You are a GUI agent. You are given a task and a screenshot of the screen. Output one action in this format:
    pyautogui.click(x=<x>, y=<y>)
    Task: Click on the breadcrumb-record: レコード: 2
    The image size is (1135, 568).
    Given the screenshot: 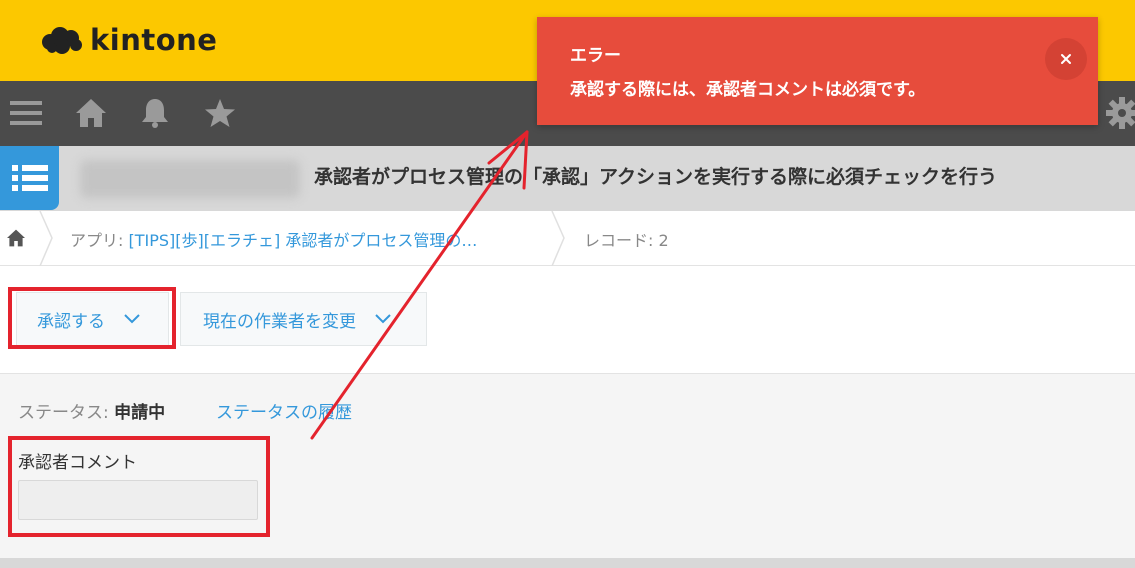 What is the action you would take?
    pyautogui.click(x=626, y=240)
    